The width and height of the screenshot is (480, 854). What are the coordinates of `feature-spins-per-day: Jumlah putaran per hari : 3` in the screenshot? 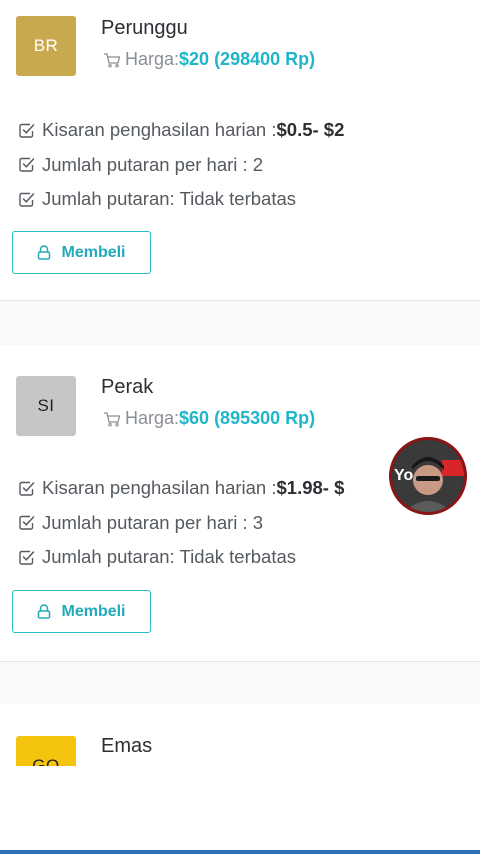 It's located at (181, 523).